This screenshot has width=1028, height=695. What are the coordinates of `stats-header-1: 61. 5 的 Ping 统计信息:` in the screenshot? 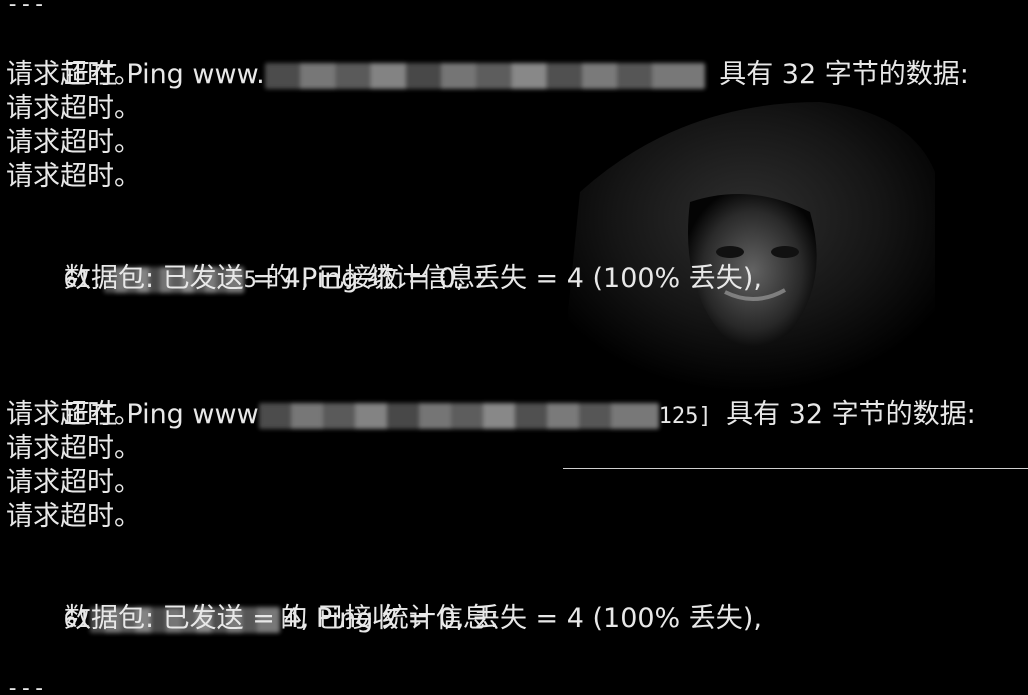 It's located at (245, 261).